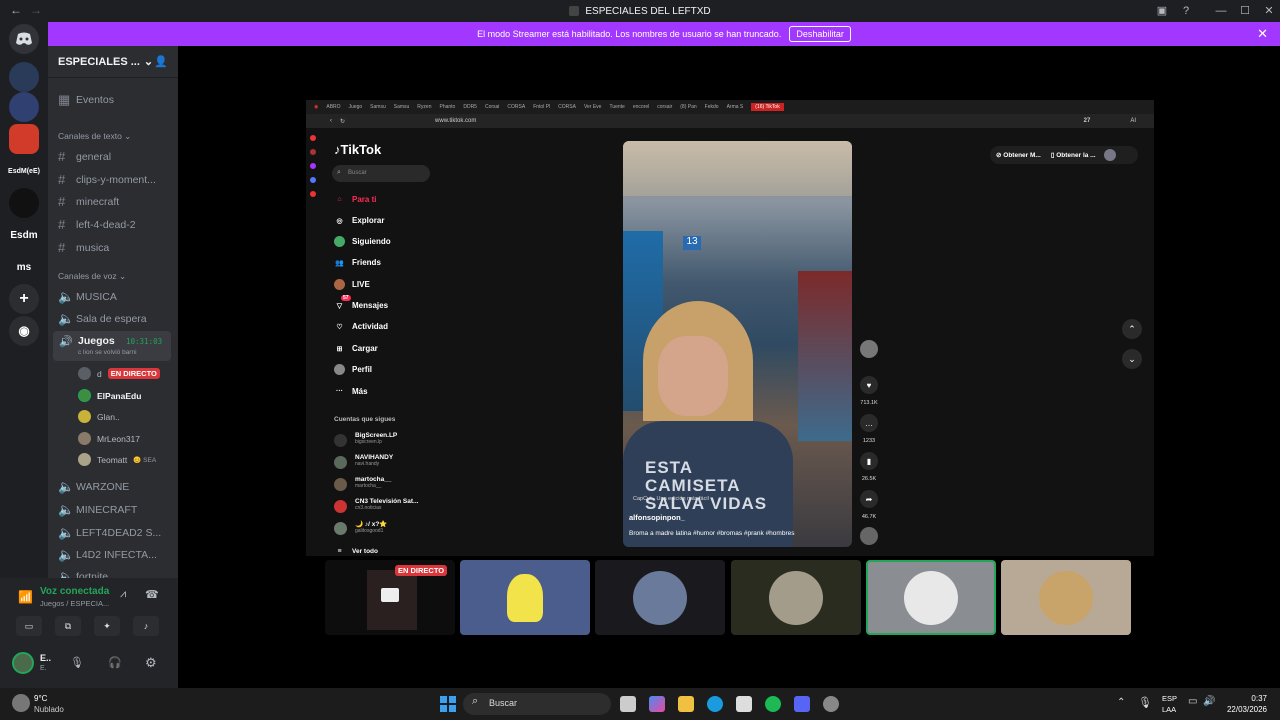  I want to click on nav-live: LIVE, so click(352, 284).